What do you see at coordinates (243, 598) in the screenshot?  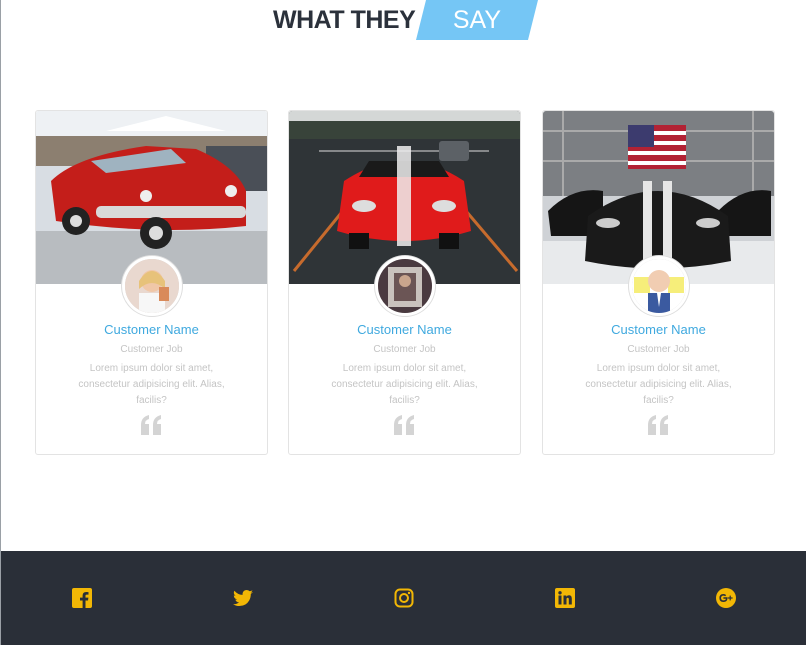 I see `twitter-icon` at bounding box center [243, 598].